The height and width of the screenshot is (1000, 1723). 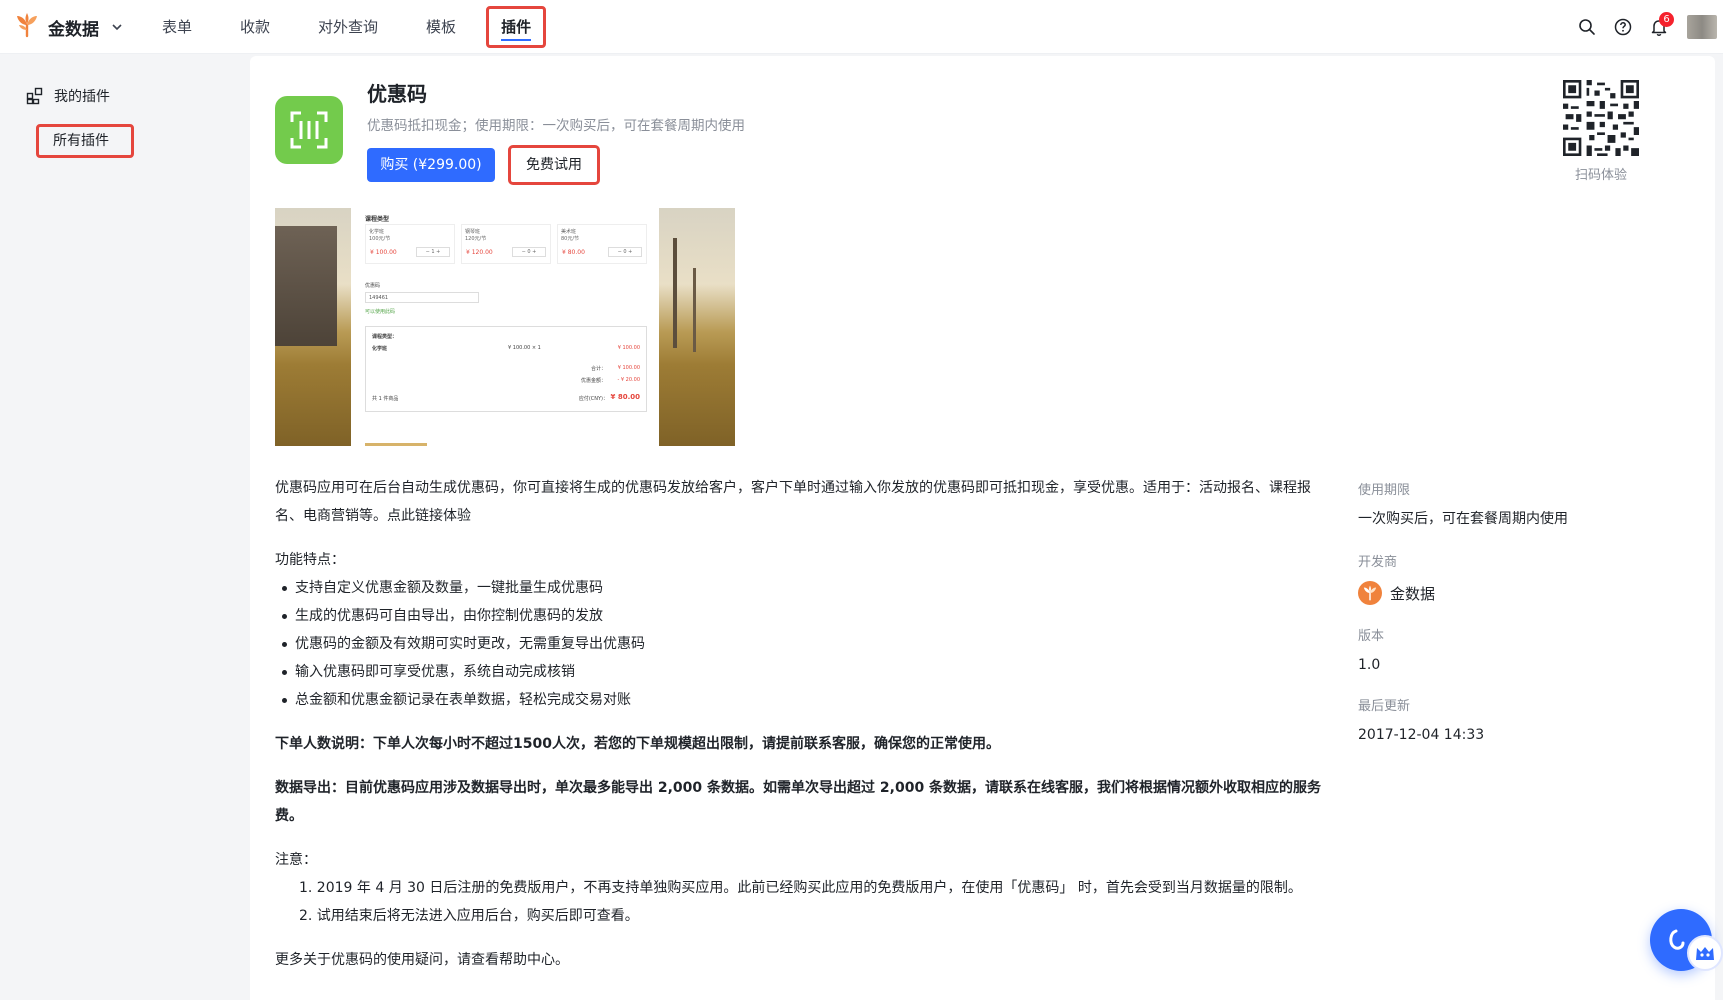 What do you see at coordinates (628, 368) in the screenshot?
I see `preview-total-value: ¥ 100.00` at bounding box center [628, 368].